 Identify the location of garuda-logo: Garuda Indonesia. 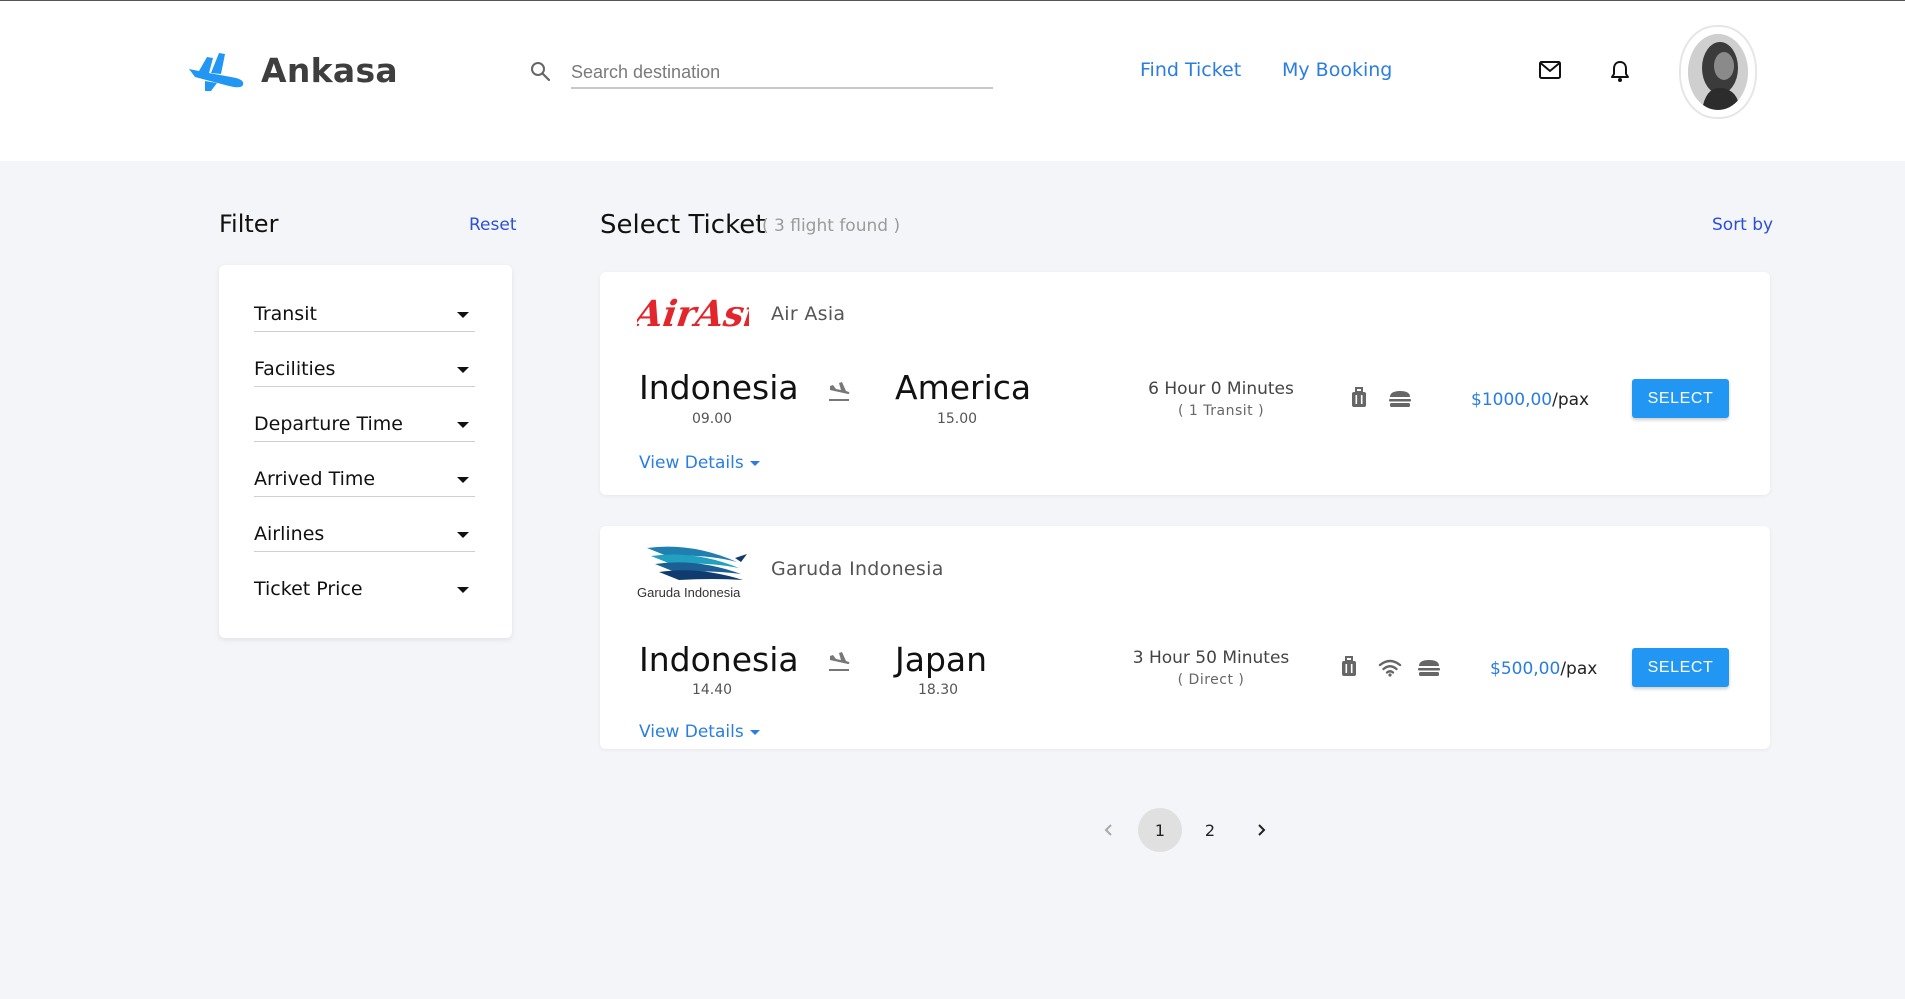
(696, 572).